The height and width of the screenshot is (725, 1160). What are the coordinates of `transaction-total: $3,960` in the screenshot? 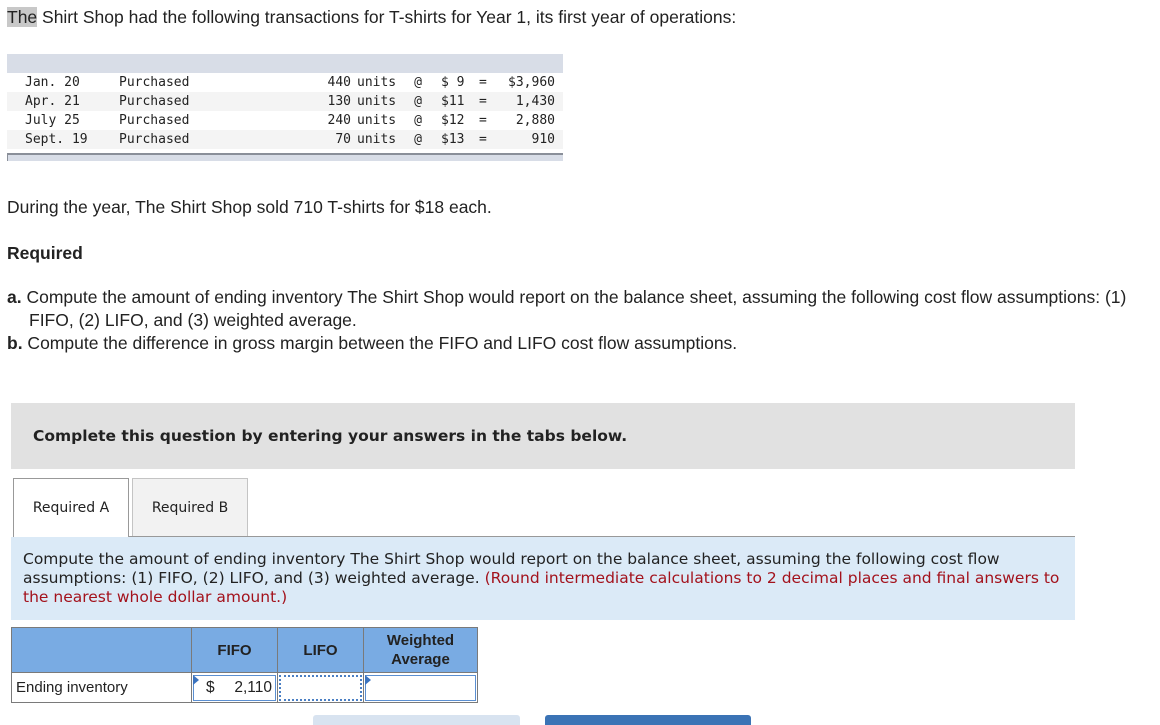 It's located at (531, 82).